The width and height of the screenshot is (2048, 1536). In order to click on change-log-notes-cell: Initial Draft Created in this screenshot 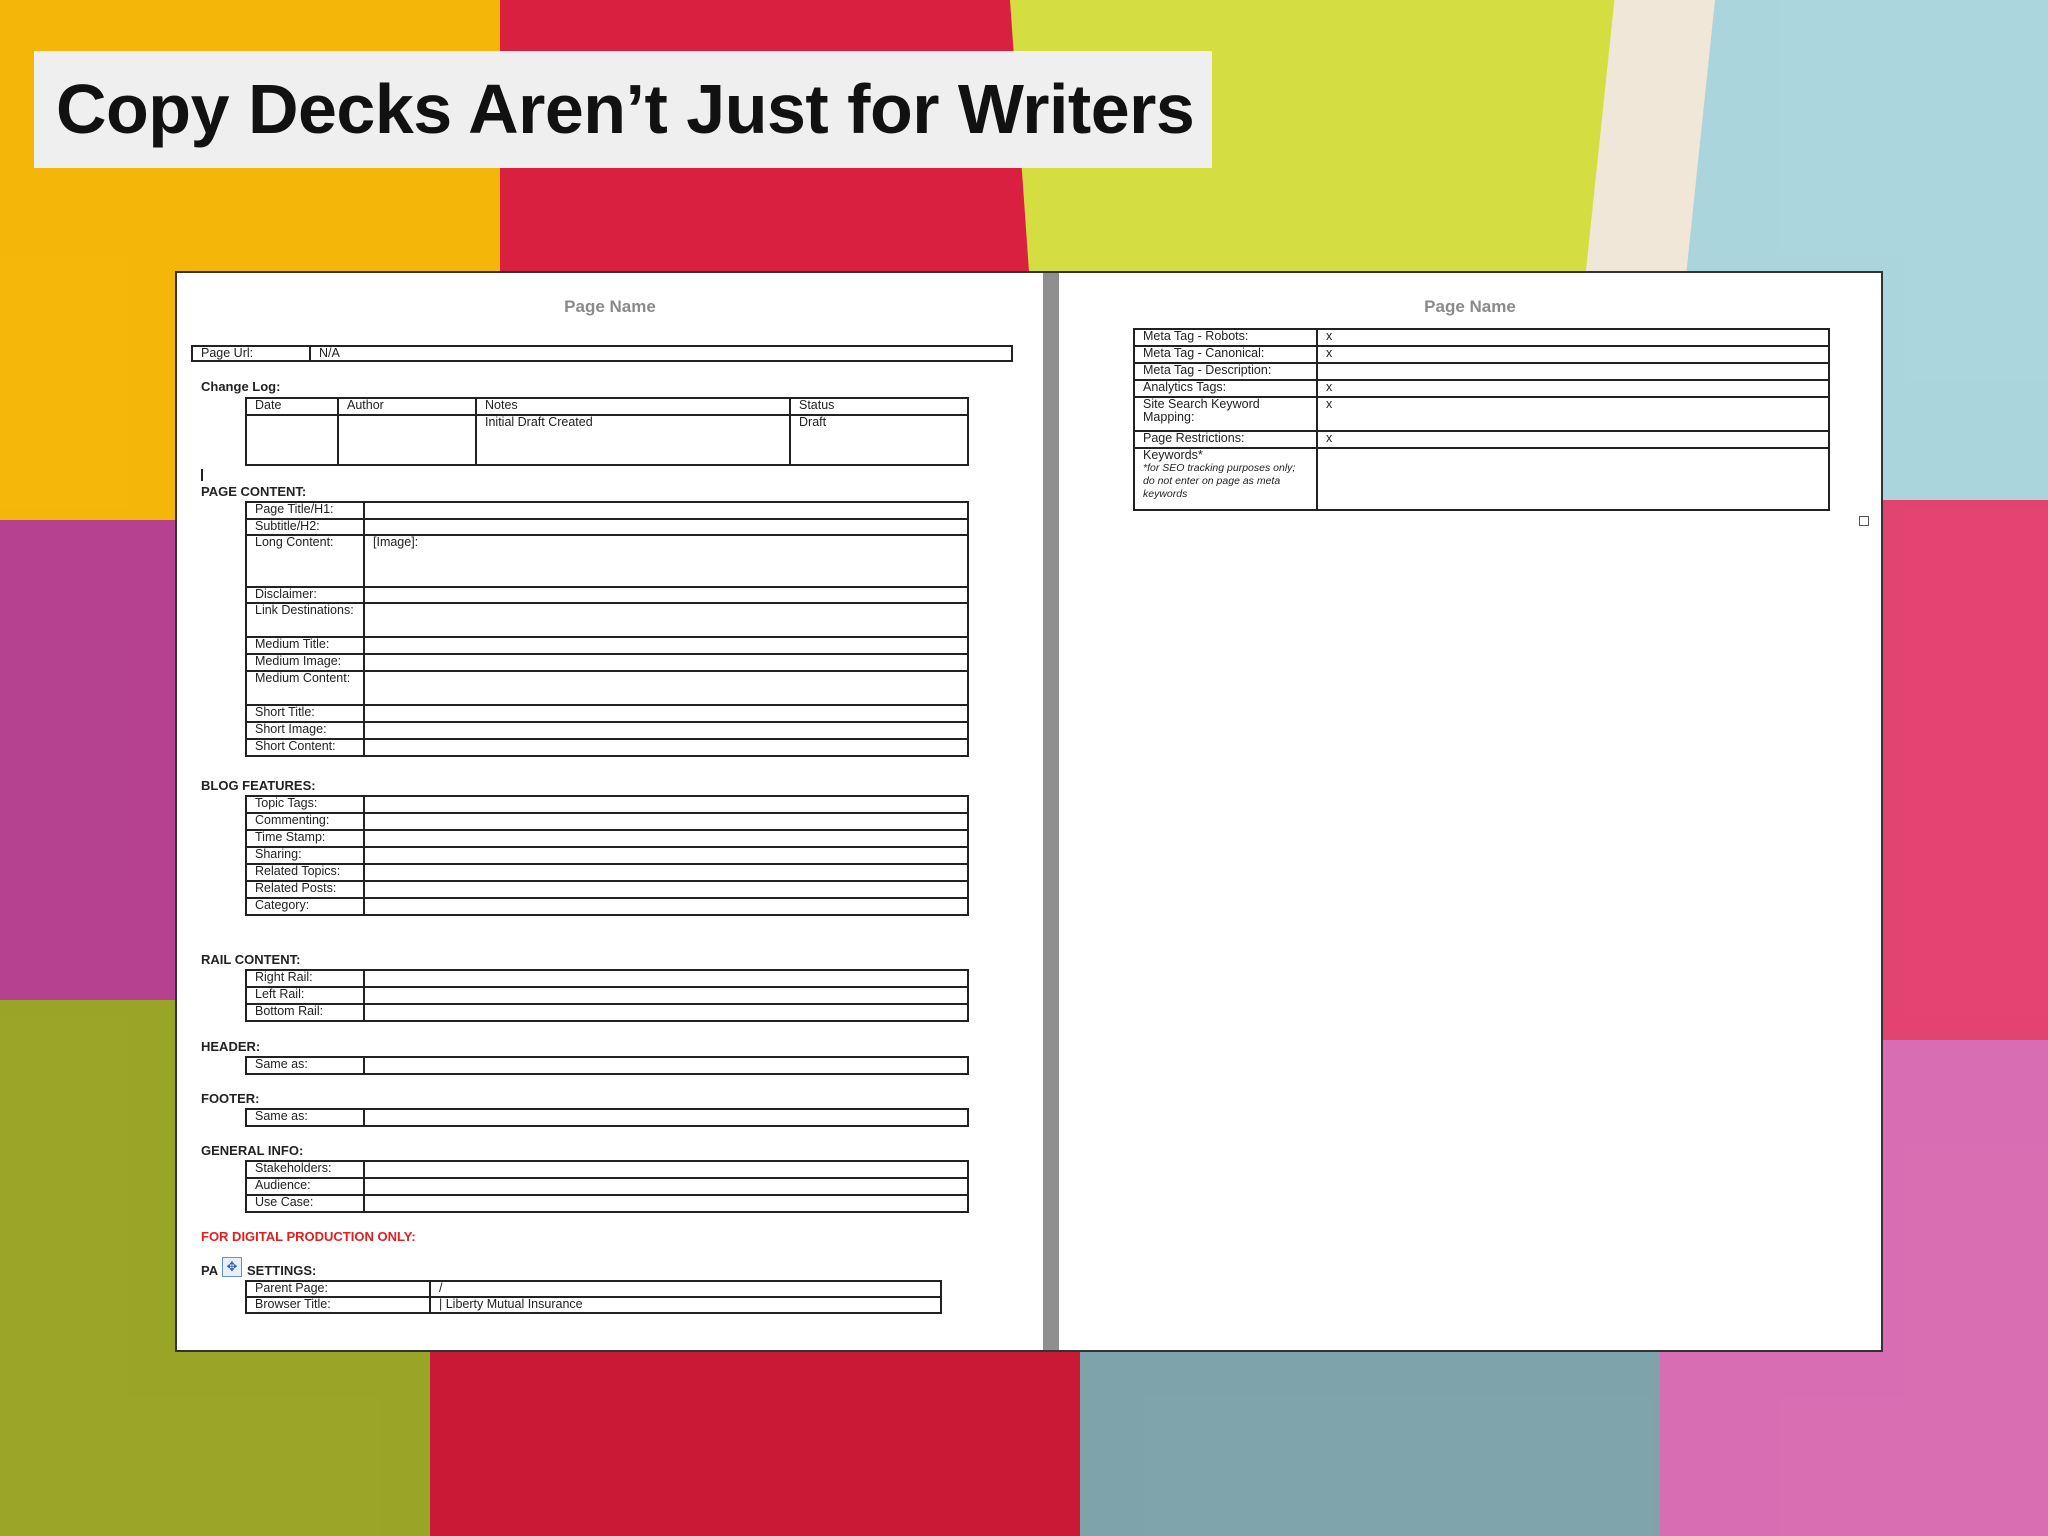, I will do `click(633, 440)`.